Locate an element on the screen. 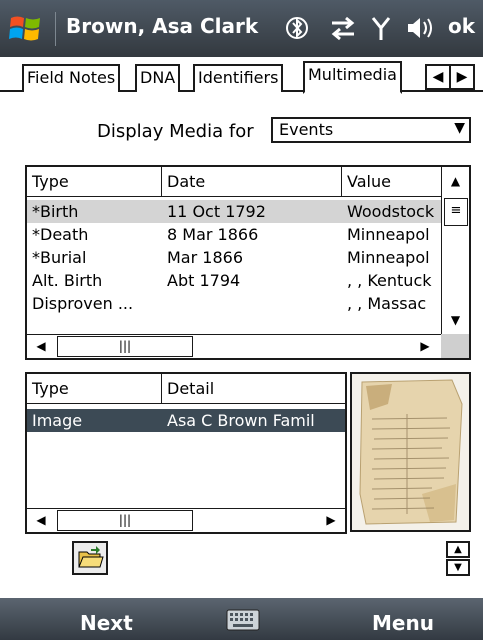 The image size is (483, 640). cell-detail: Asa C Brown Famil is located at coordinates (241, 420).